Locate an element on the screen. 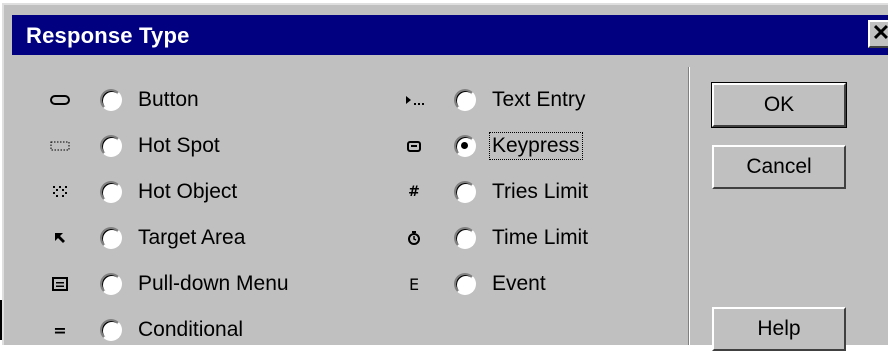  option-label: Pull-down Menu is located at coordinates (213, 283).